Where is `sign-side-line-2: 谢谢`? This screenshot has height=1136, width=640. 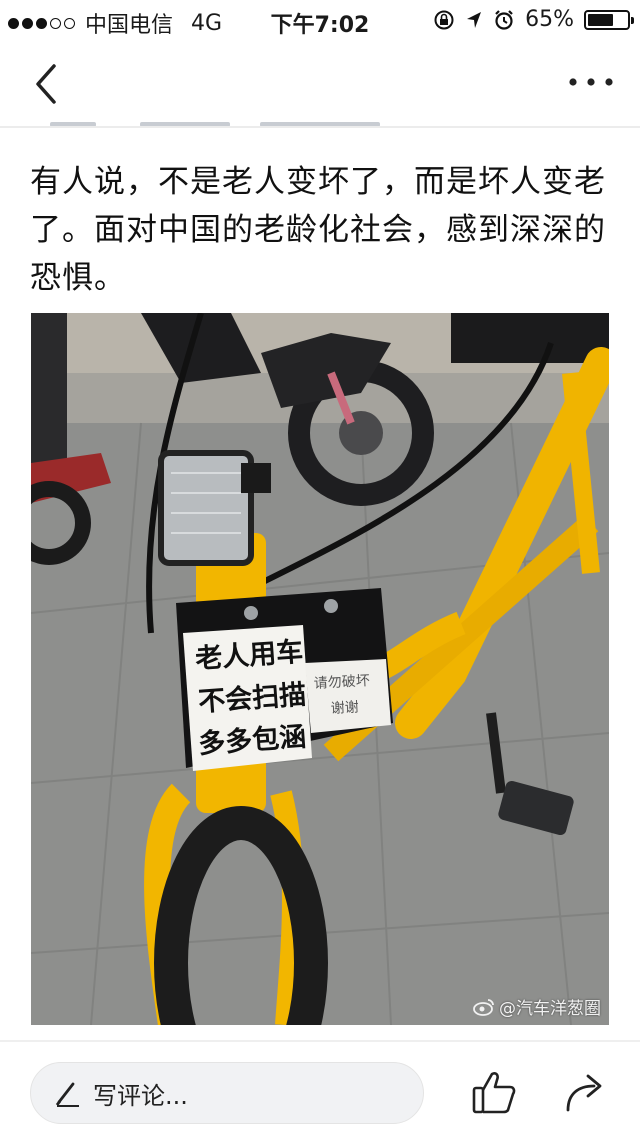 sign-side-line-2: 谢谢 is located at coordinates (344, 708).